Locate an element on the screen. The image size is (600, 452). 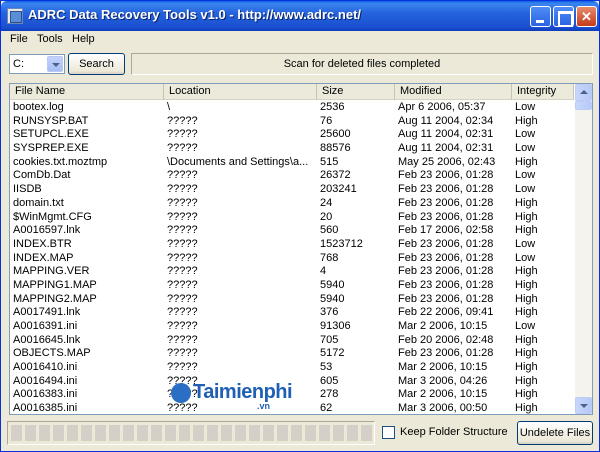
cell-file-name: A0016410.ini is located at coordinates (45, 367).